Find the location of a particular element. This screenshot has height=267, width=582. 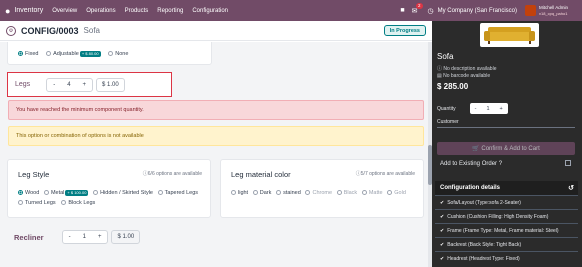

legs-quantity-row: Legs - 4 + $ 1.00 is located at coordinates (89, 84).